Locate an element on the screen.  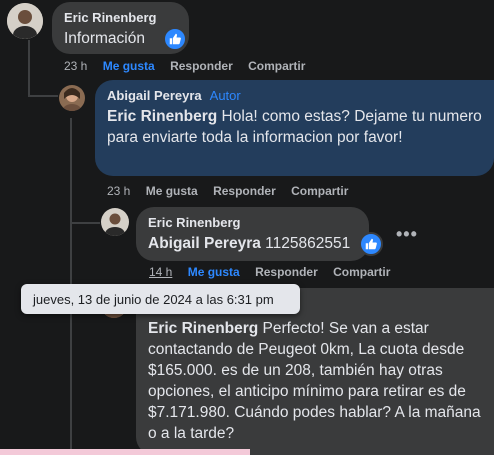
comment-actions: 14 h Me gusta Responder Compartir is located at coordinates (275, 272).